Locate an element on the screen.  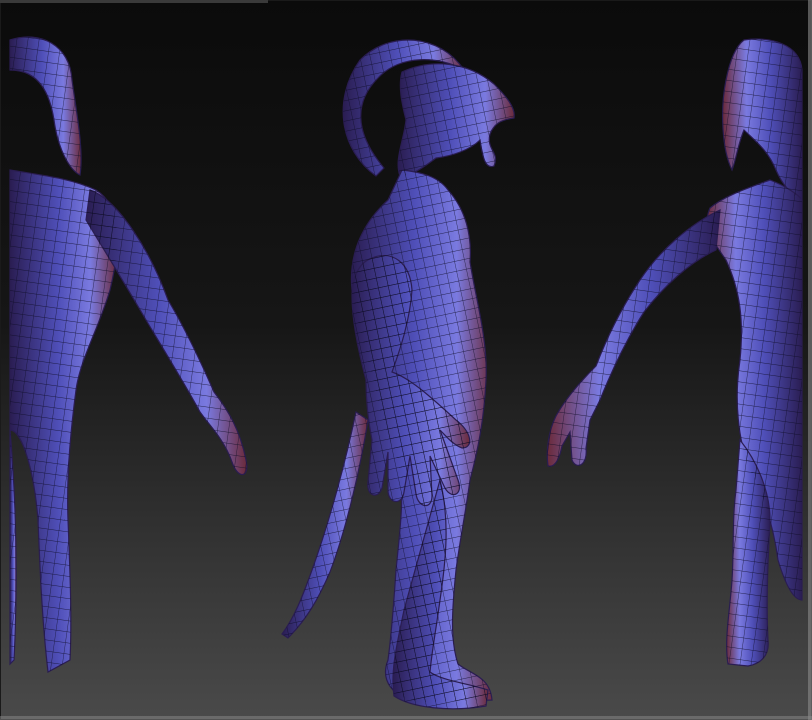
viewport-bottom-edge is located at coordinates (406, 718).